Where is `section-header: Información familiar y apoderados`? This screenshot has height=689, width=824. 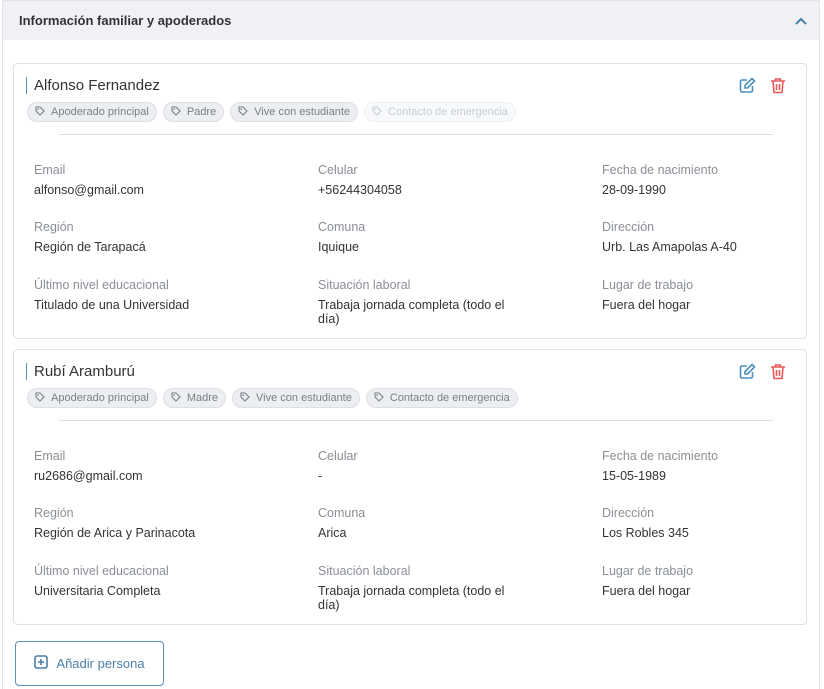
section-header: Información familiar y apoderados is located at coordinates (411, 20).